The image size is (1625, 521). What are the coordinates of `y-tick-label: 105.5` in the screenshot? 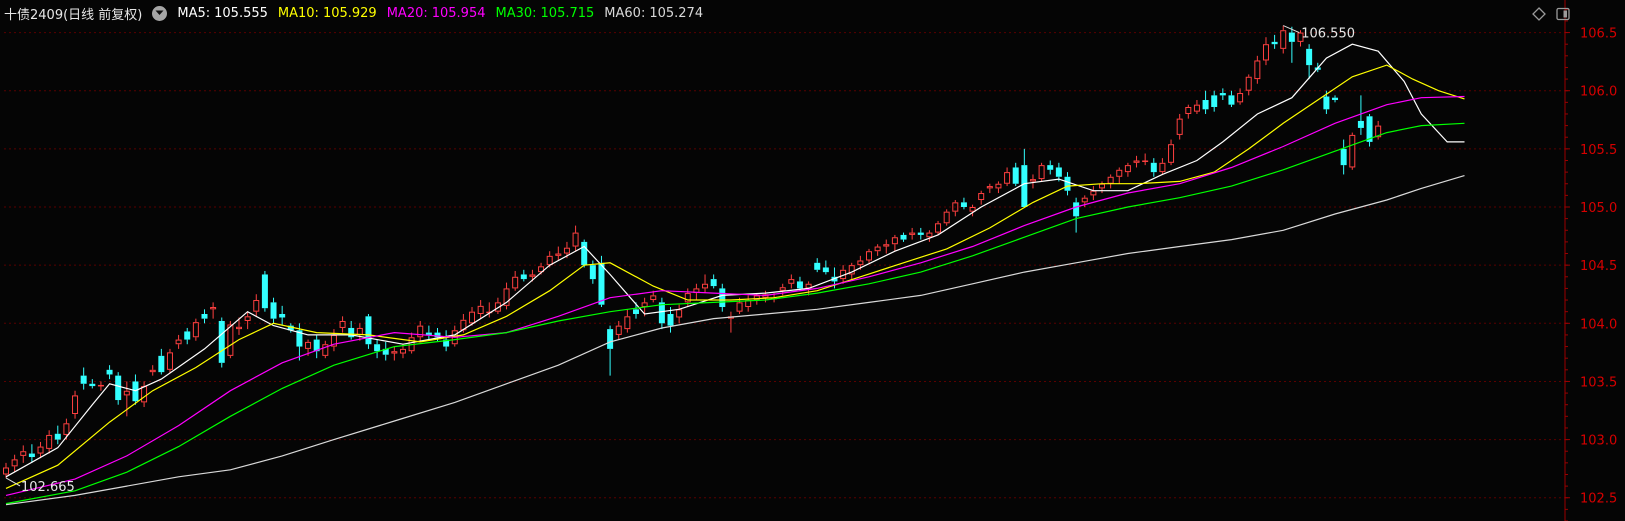 It's located at (1598, 150).